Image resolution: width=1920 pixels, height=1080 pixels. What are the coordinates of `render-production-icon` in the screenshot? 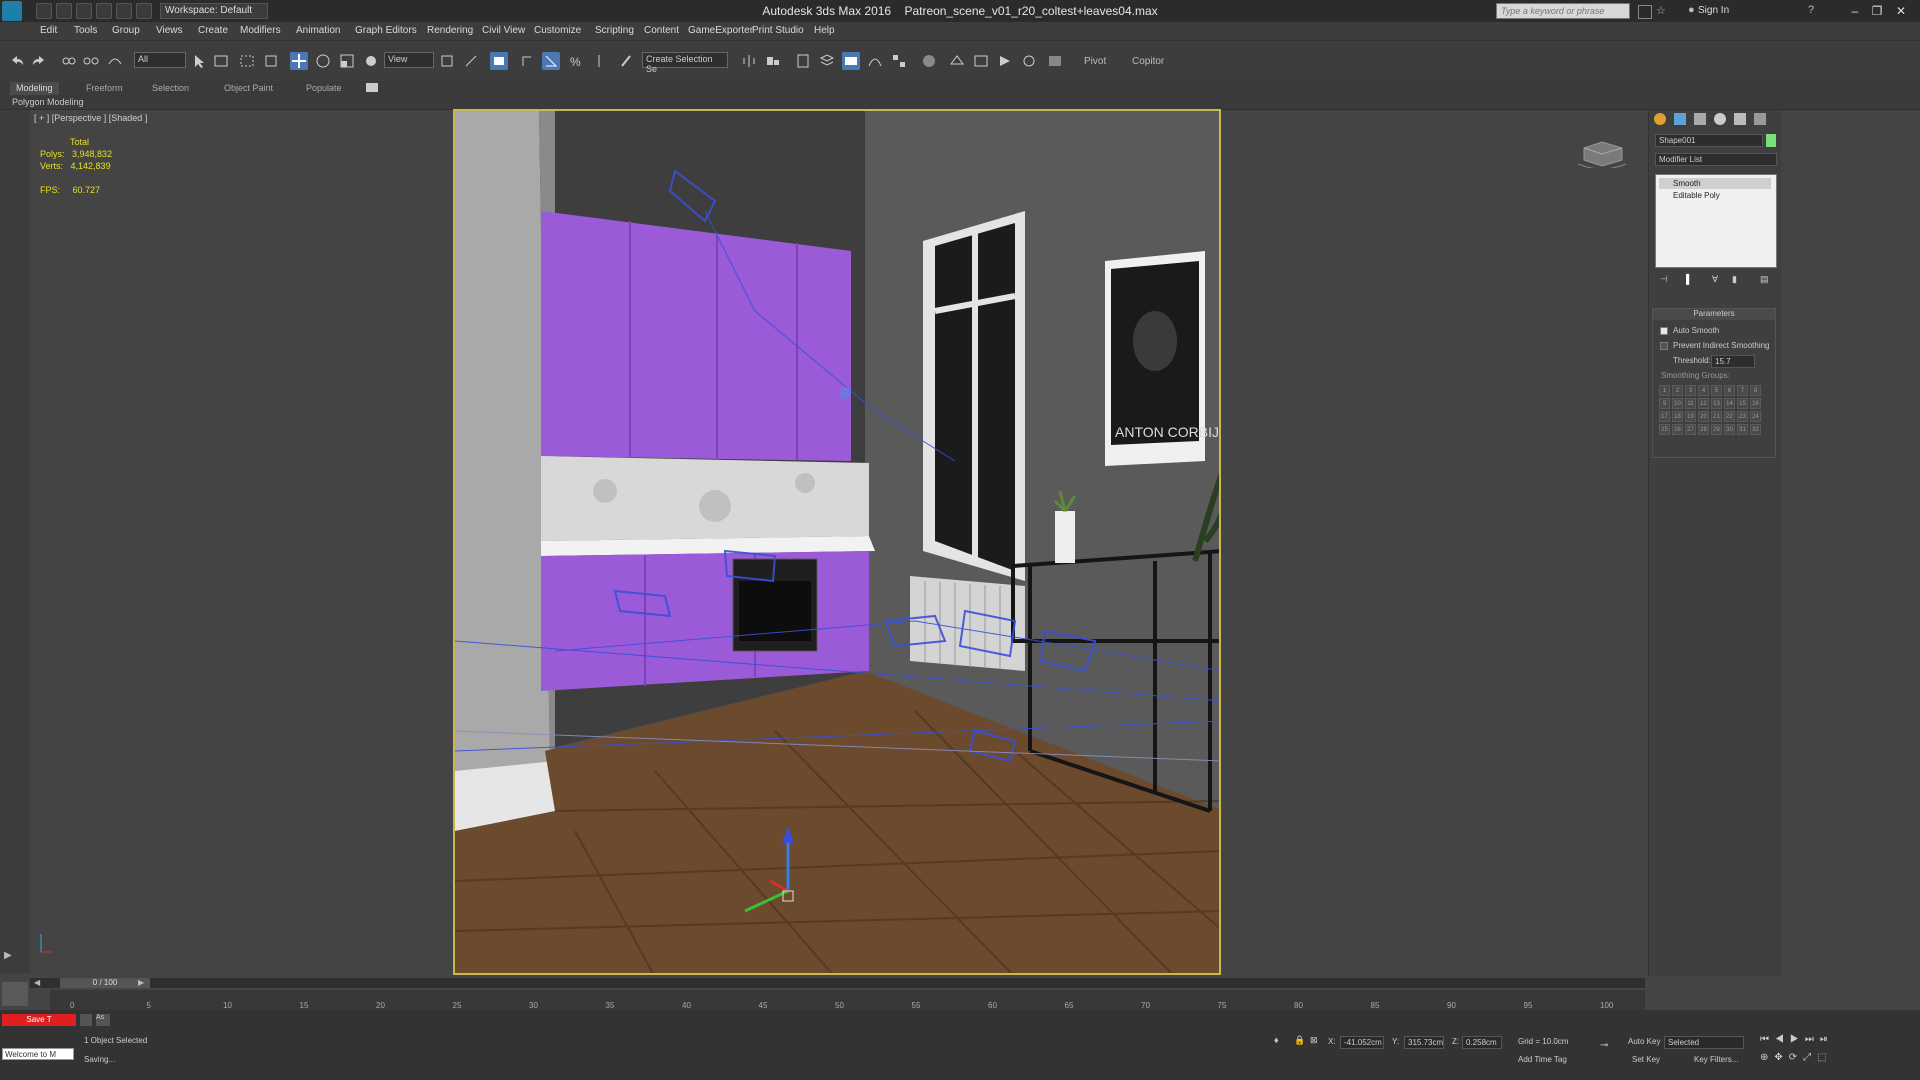 It's located at (1005, 61).